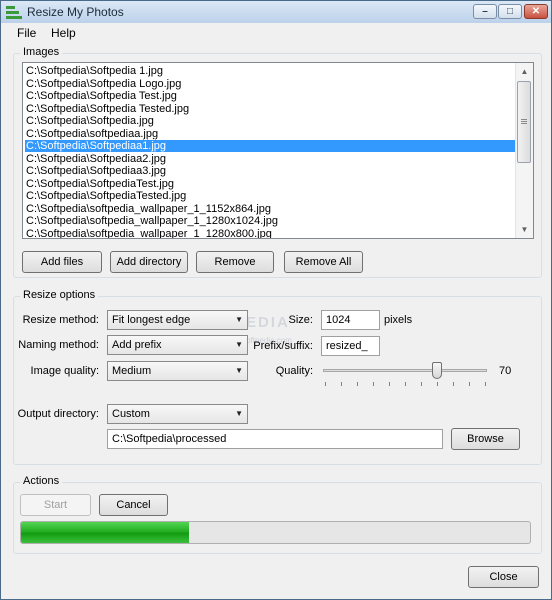  What do you see at coordinates (55, 505) in the screenshot?
I see `start-button: Start` at bounding box center [55, 505].